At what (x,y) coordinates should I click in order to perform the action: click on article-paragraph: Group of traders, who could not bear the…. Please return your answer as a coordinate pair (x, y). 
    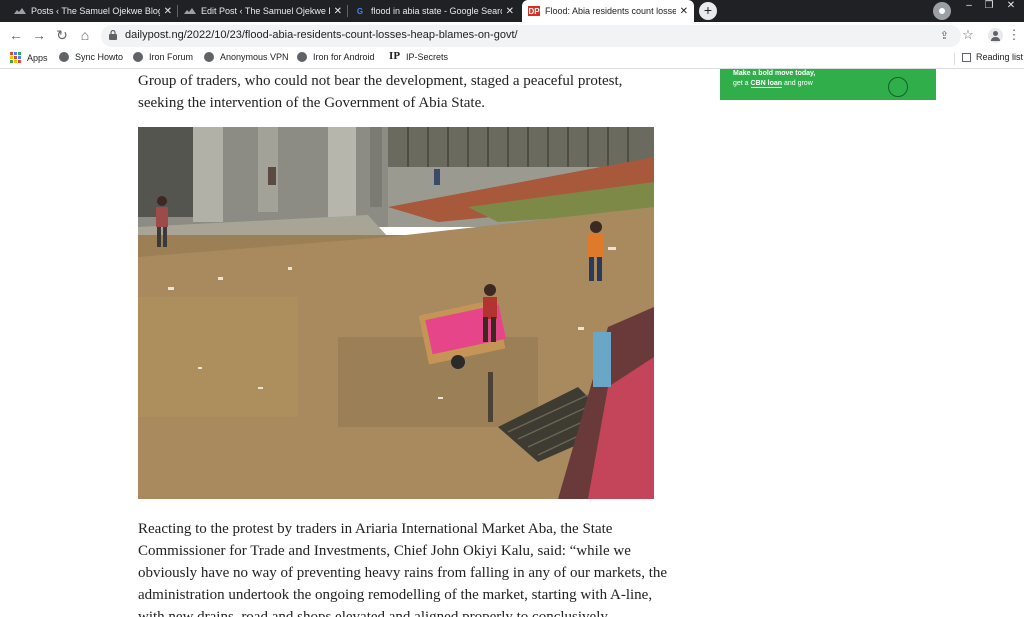
    Looking at the image, I should click on (380, 92).